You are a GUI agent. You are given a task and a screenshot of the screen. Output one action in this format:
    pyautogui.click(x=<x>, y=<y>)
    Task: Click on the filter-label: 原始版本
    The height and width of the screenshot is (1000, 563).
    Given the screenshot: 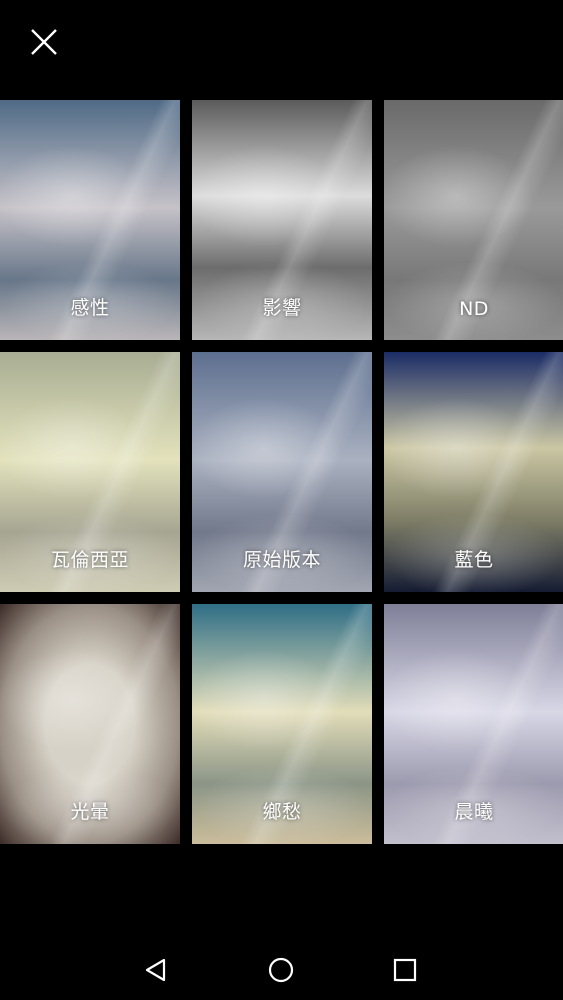 What is the action you would take?
    pyautogui.click(x=281, y=560)
    